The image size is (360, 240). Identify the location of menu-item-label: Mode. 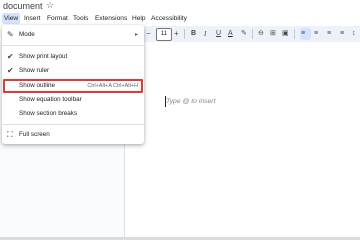
(27, 34).